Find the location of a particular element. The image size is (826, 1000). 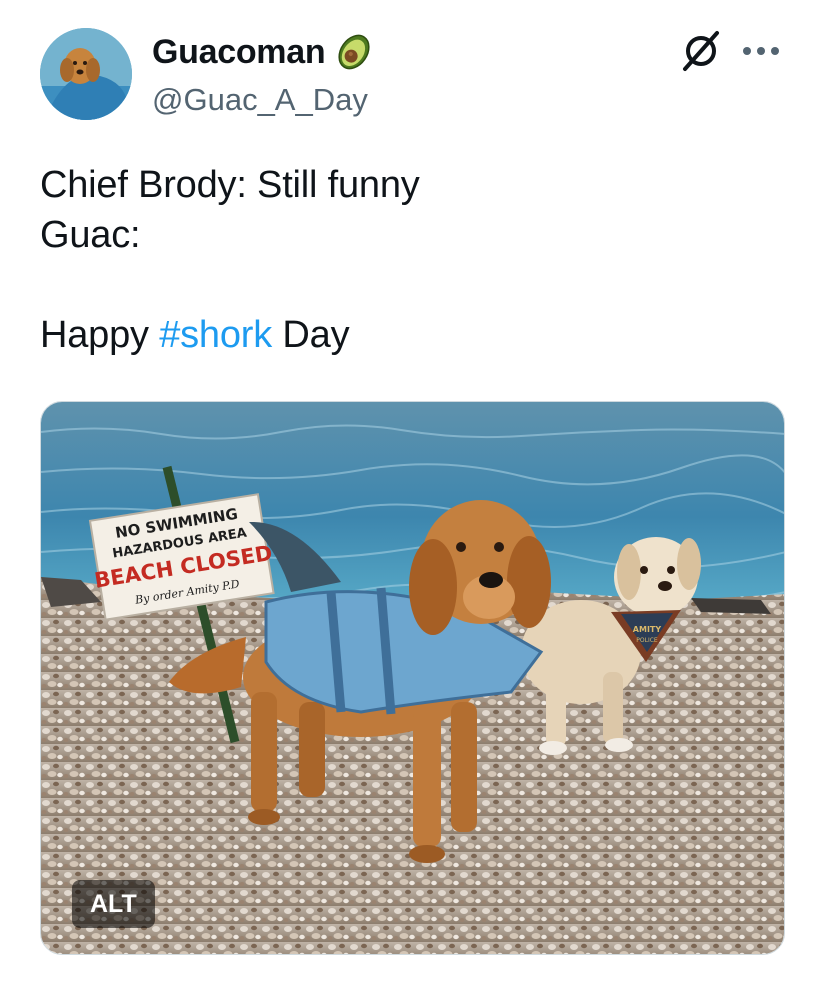

hashtag-link: #shork is located at coordinates (215, 335).